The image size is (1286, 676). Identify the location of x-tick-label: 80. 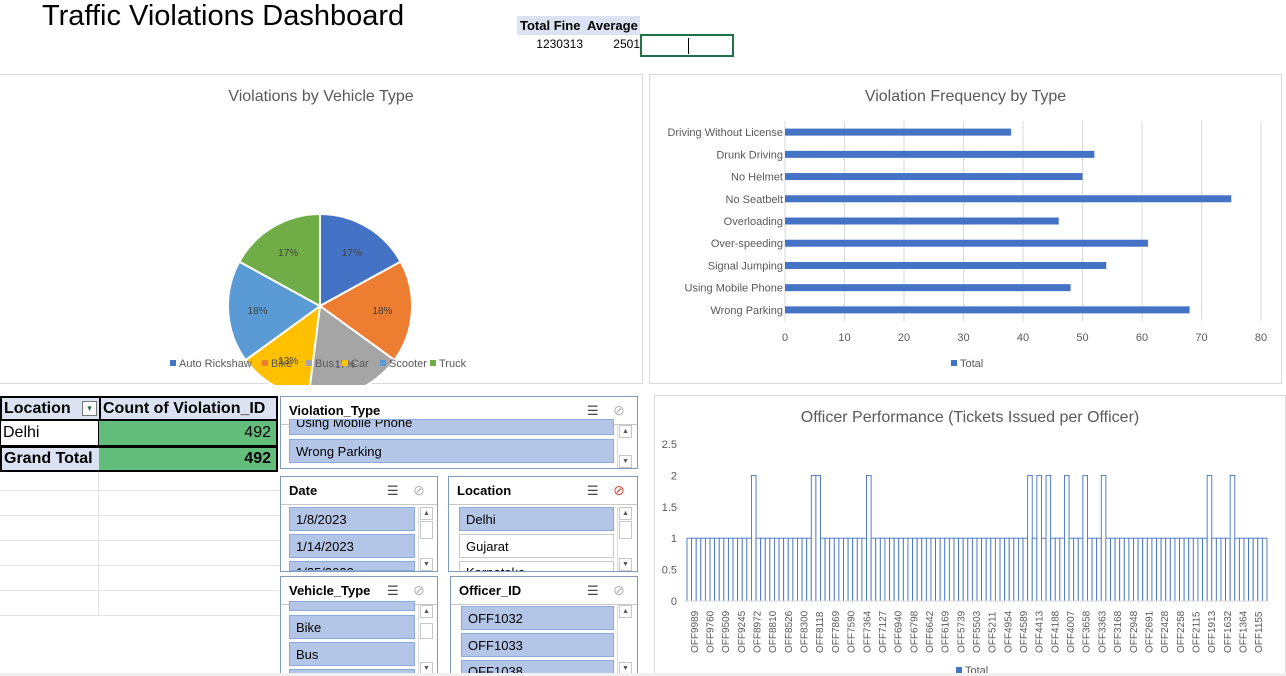
(1261, 338).